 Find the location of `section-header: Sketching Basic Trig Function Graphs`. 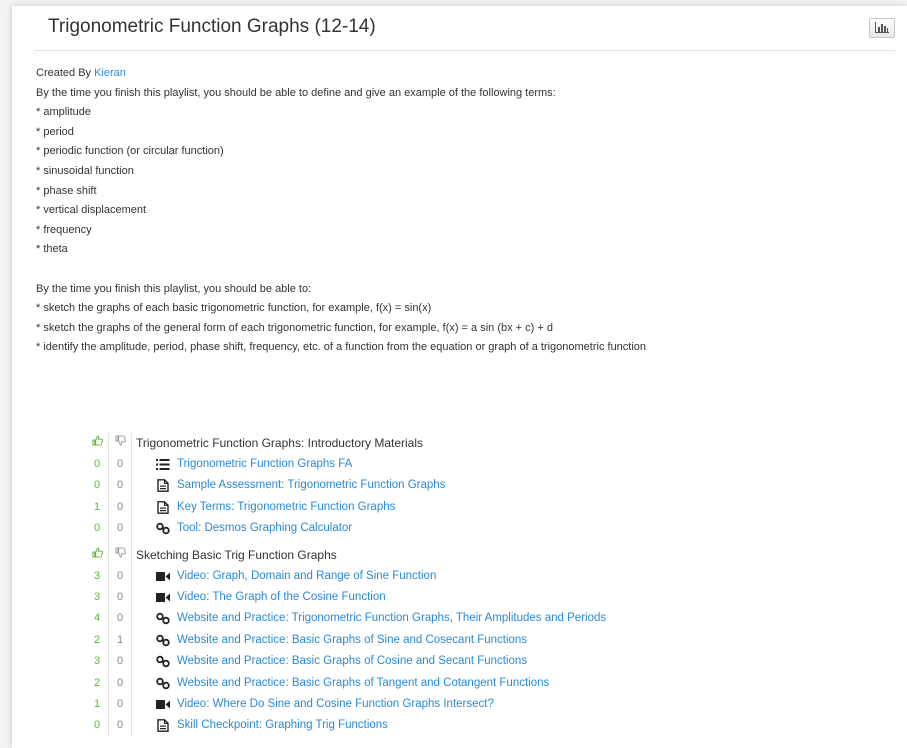

section-header: Sketching Basic Trig Function Graphs is located at coordinates (480, 555).